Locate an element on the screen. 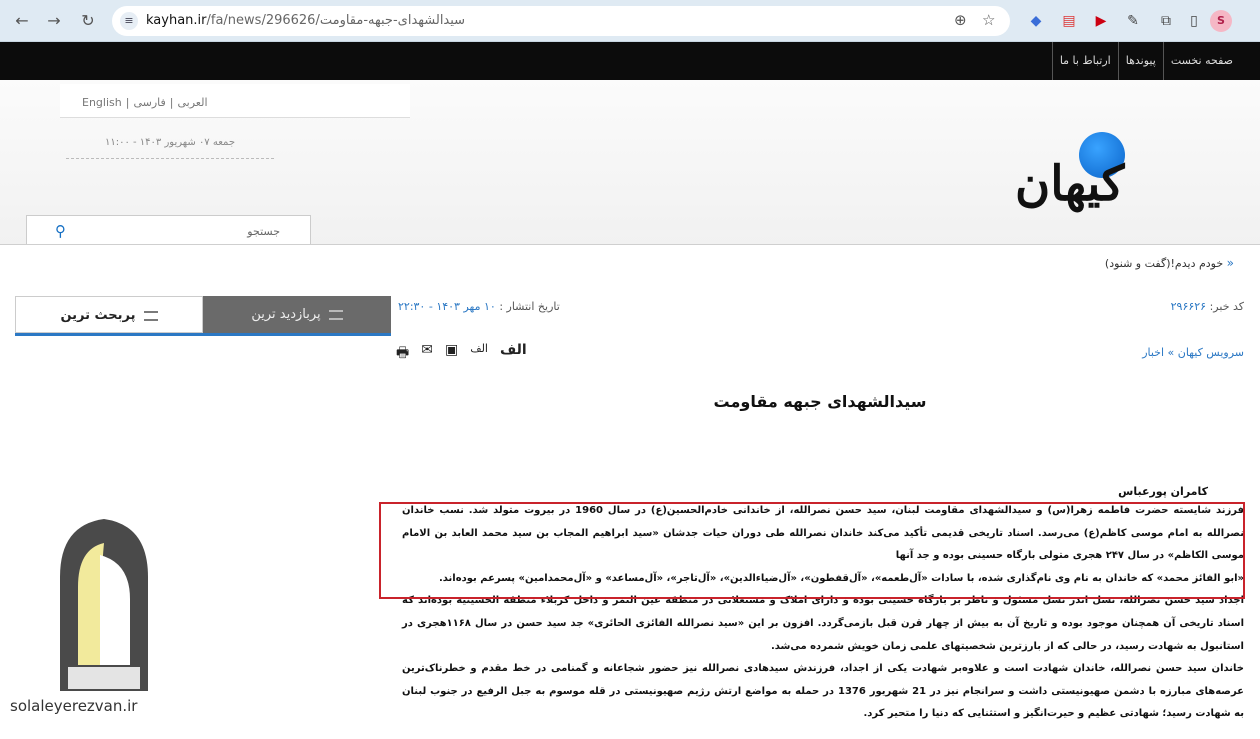 The image size is (1260, 739). font-decrease-button: الف is located at coordinates (479, 354).